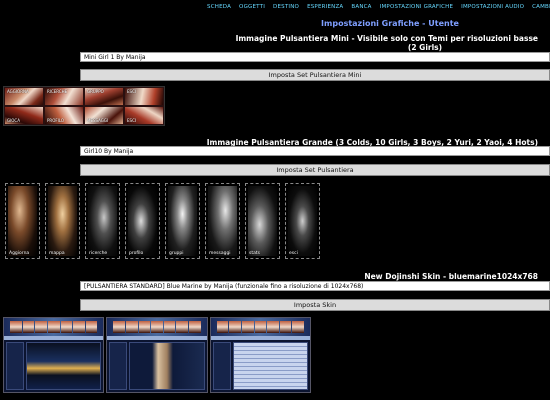 Image resolution: width=550 pixels, height=400 pixels. What do you see at coordinates (102, 221) in the screenshot?
I see `large-preview-cell: ricerche` at bounding box center [102, 221].